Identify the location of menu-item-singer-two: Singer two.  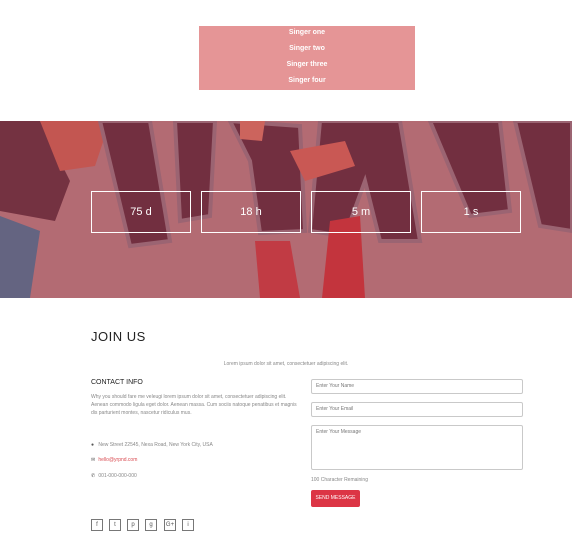
(307, 50).